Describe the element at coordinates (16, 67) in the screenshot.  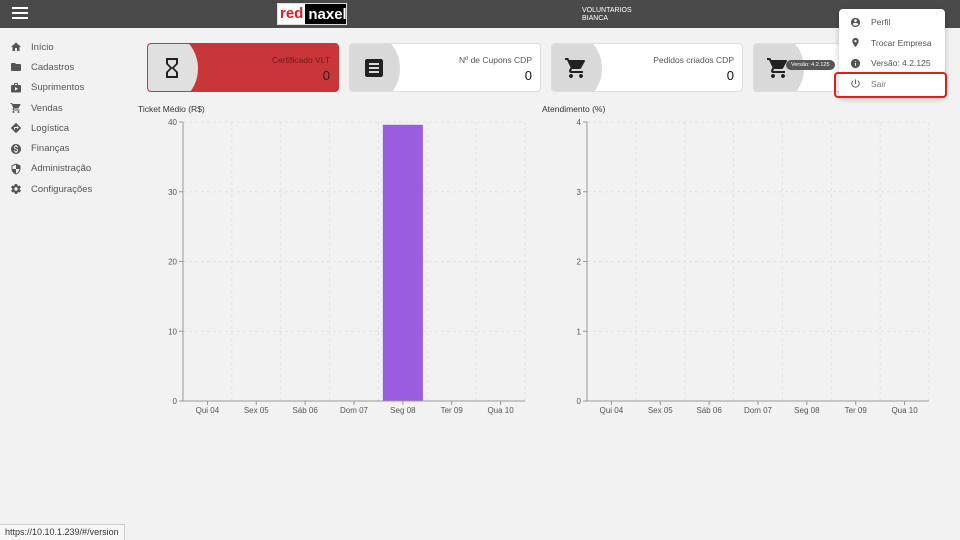
I see `folder-icon` at that location.